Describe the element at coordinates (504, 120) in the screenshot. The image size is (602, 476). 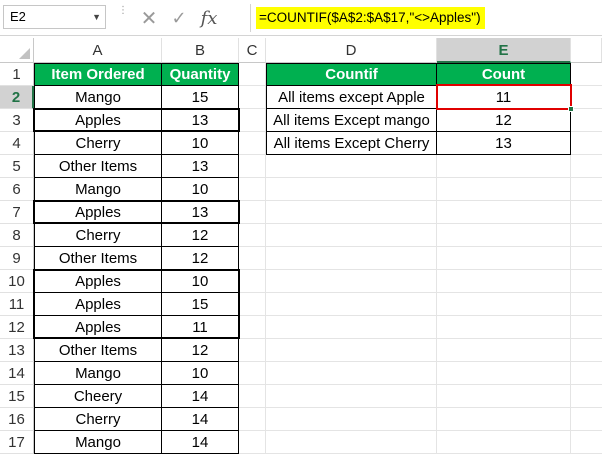
I see `countif-result-cell: 12` at that location.